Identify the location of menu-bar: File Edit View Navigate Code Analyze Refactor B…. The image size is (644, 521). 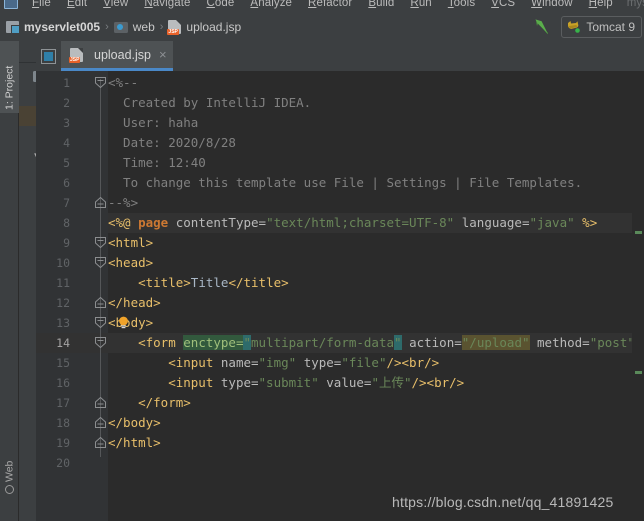
(322, 6).